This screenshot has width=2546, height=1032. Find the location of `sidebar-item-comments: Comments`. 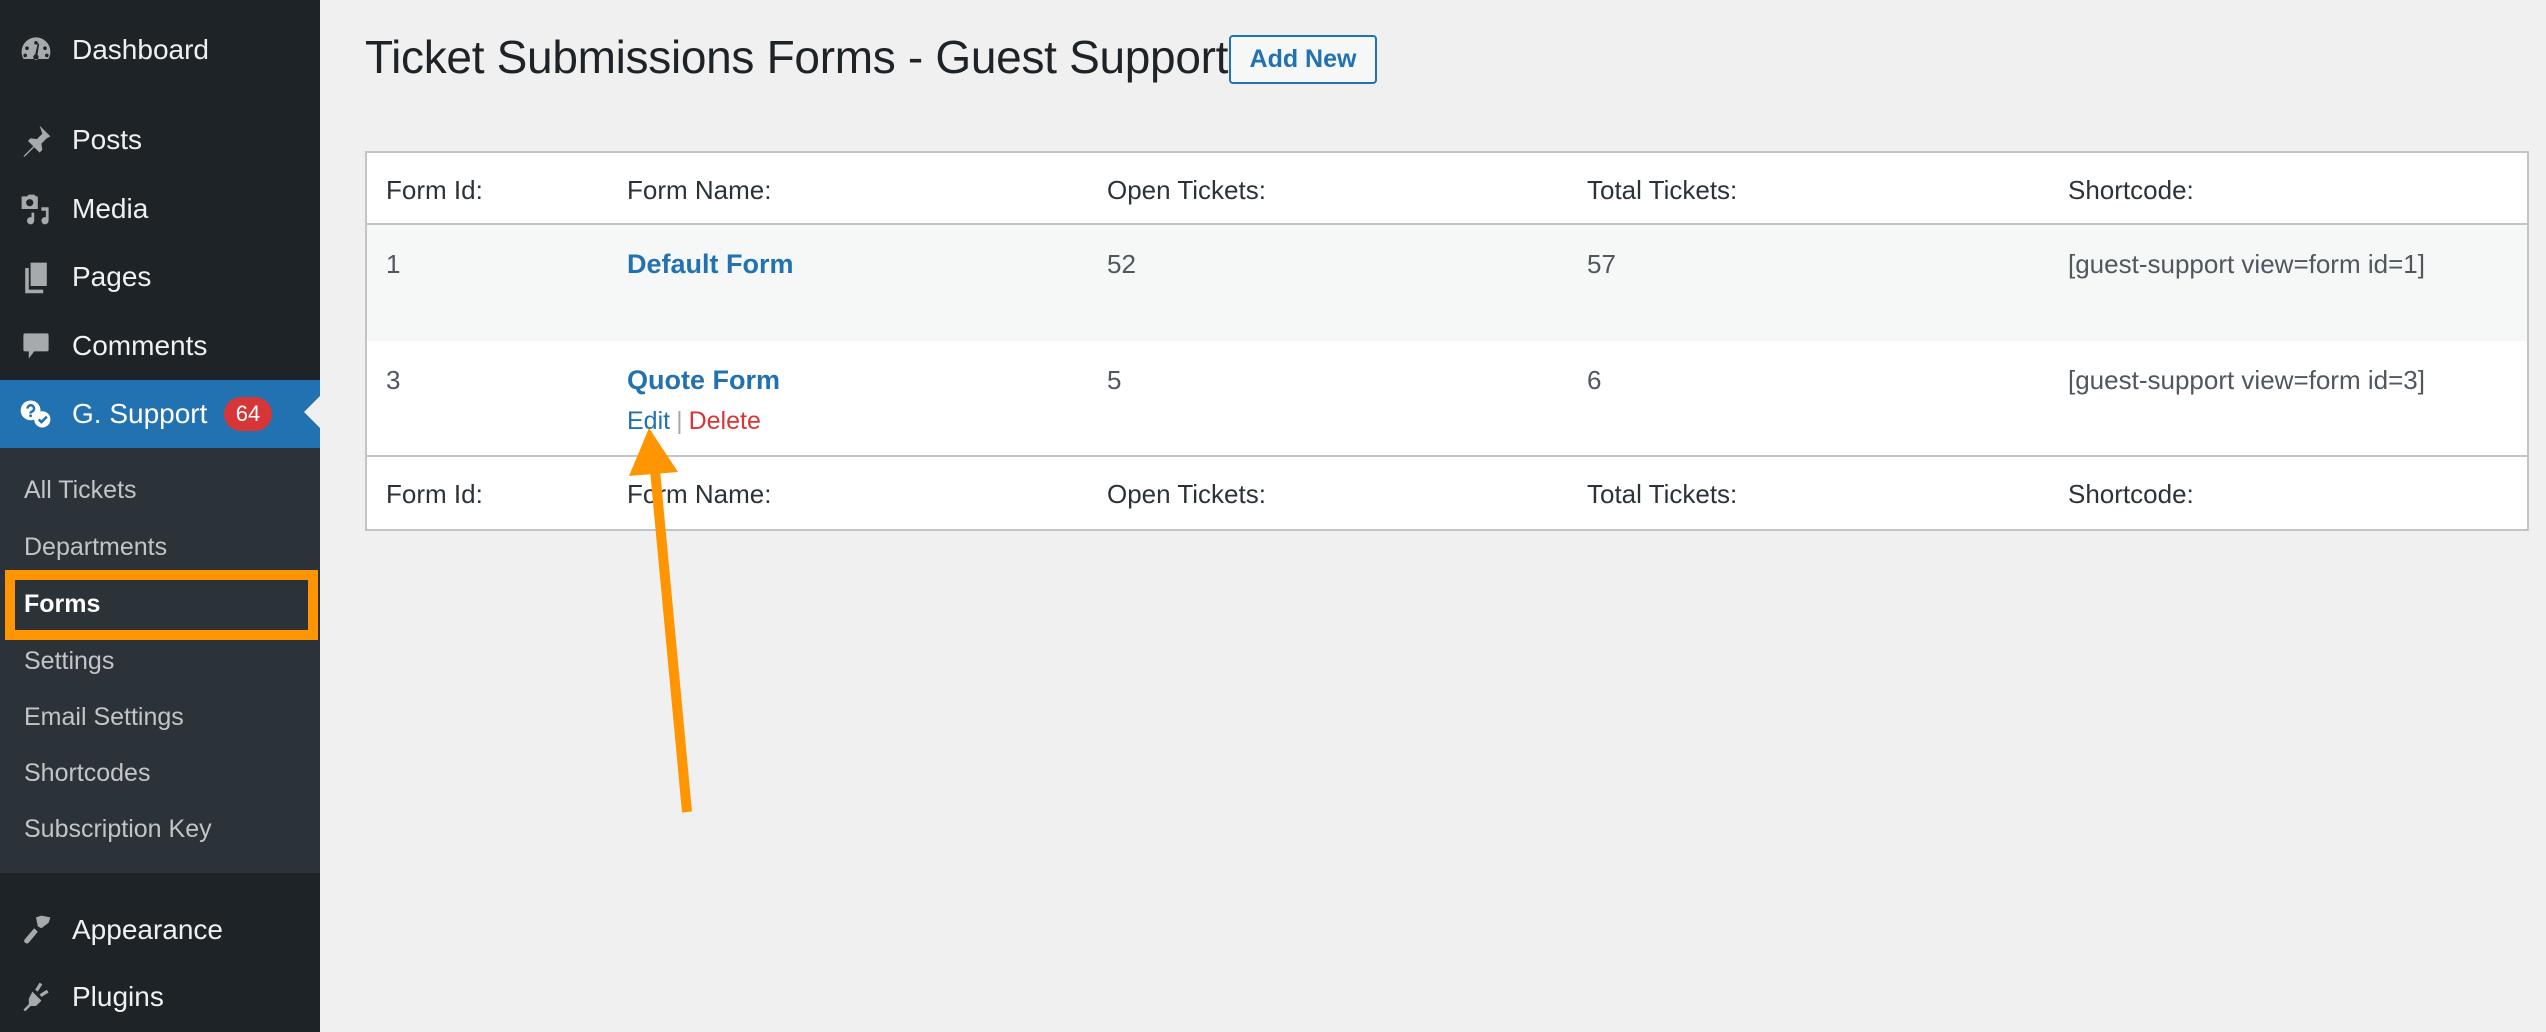

sidebar-item-comments: Comments is located at coordinates (160, 346).